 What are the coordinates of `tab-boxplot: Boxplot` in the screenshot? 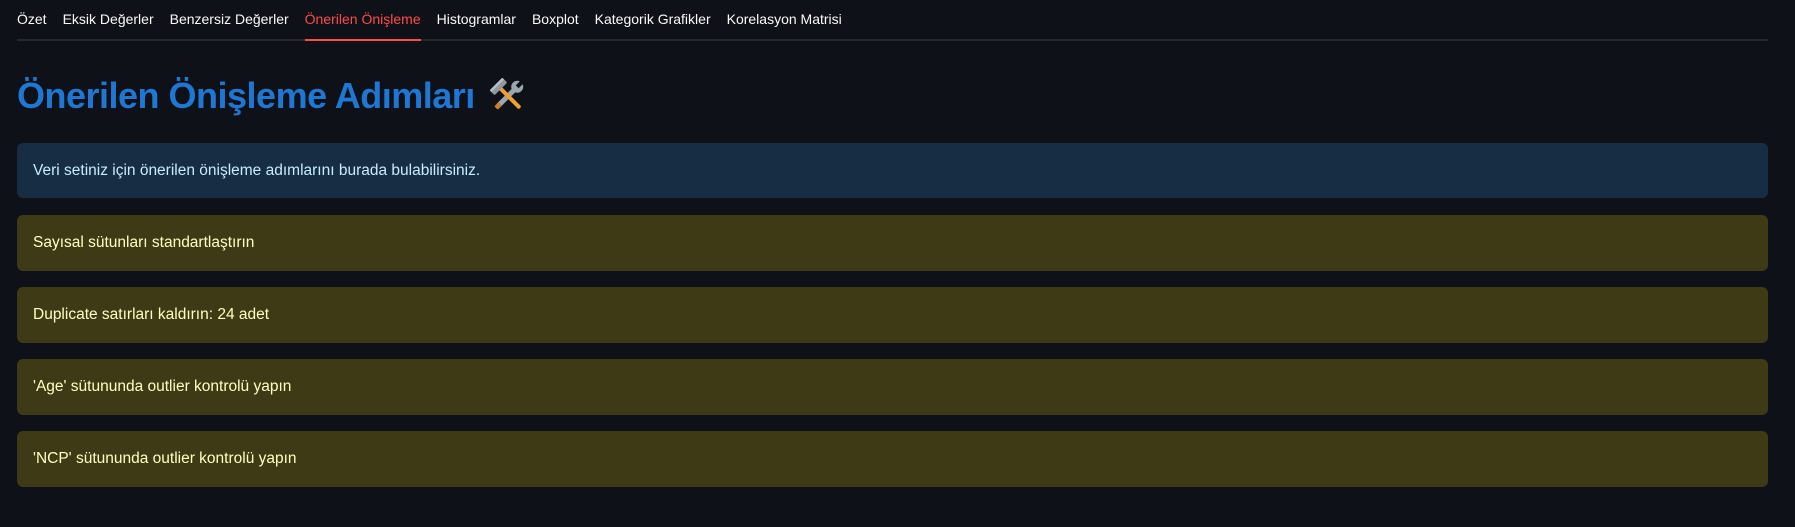 It's located at (555, 19).